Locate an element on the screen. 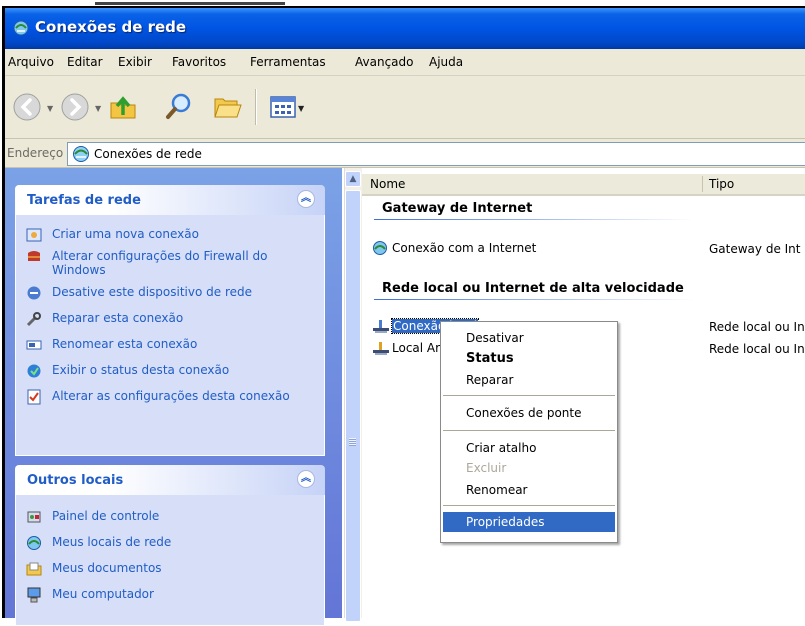 The height and width of the screenshot is (626, 805). menu-item-bridge: Conexões de ponte is located at coordinates (524, 413).